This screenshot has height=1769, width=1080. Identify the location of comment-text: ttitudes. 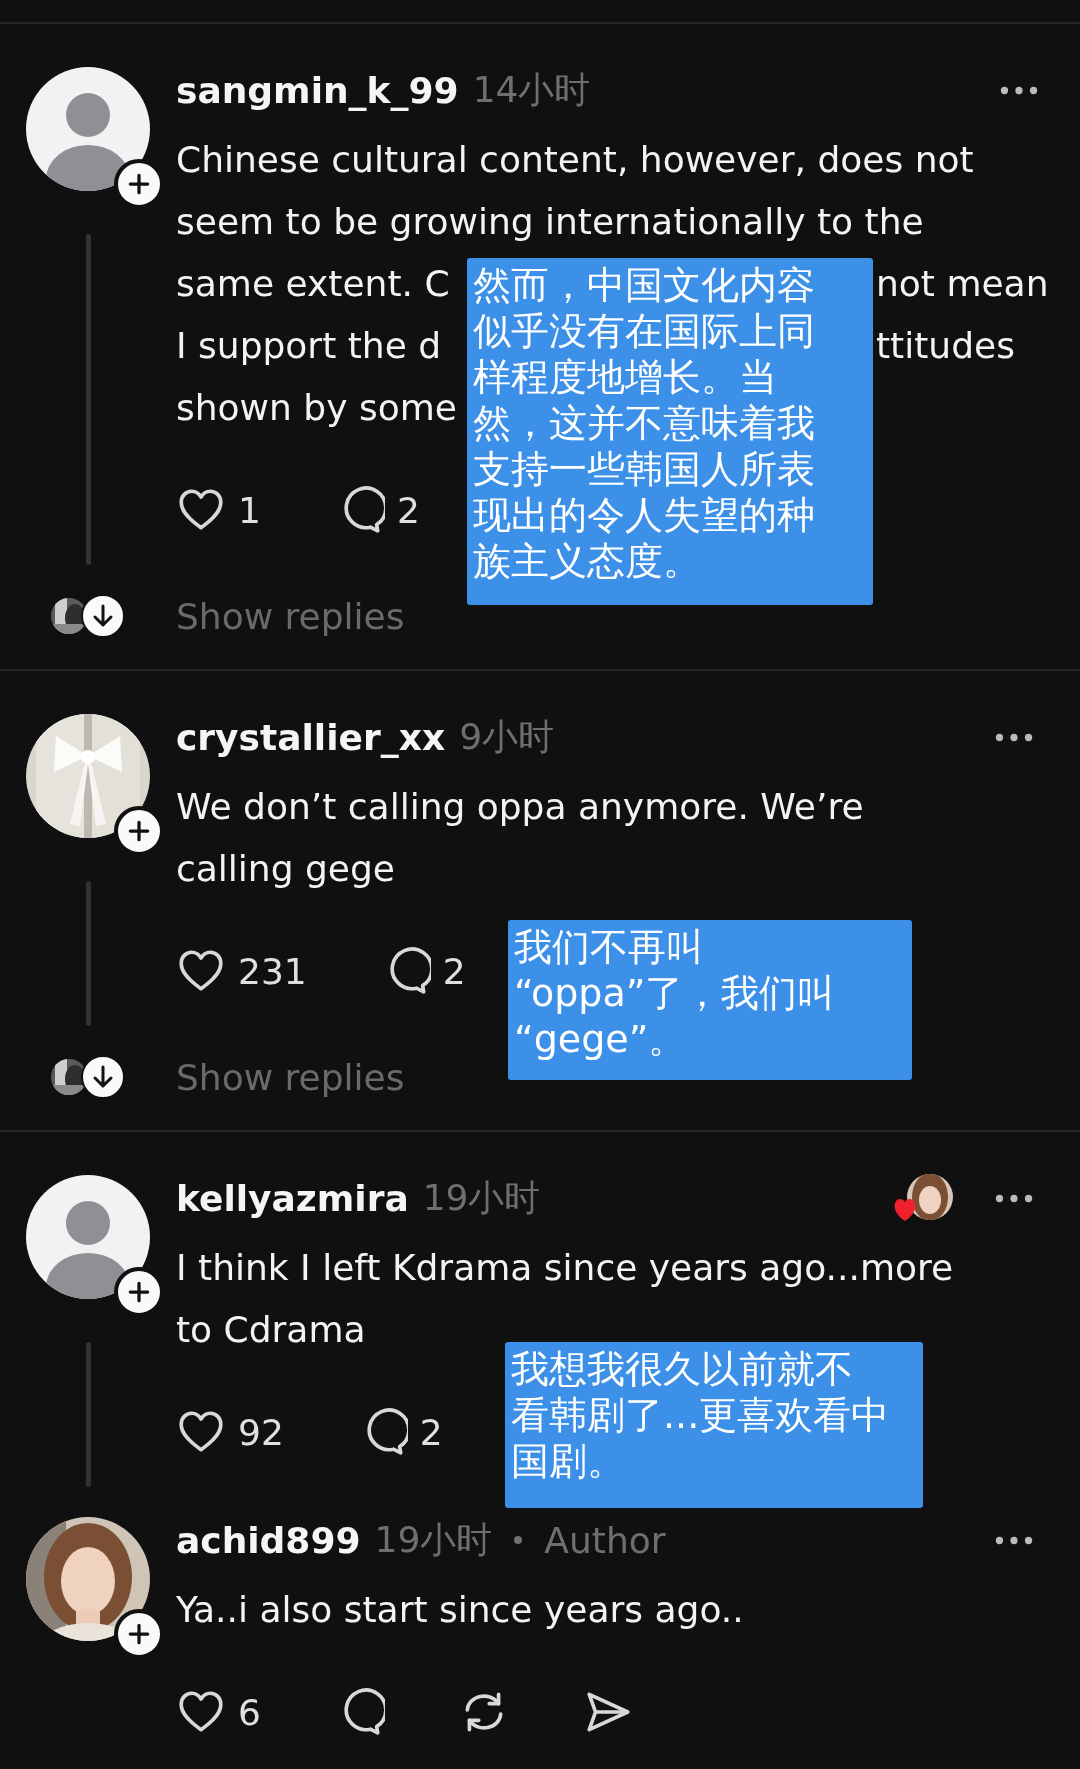
(945, 346).